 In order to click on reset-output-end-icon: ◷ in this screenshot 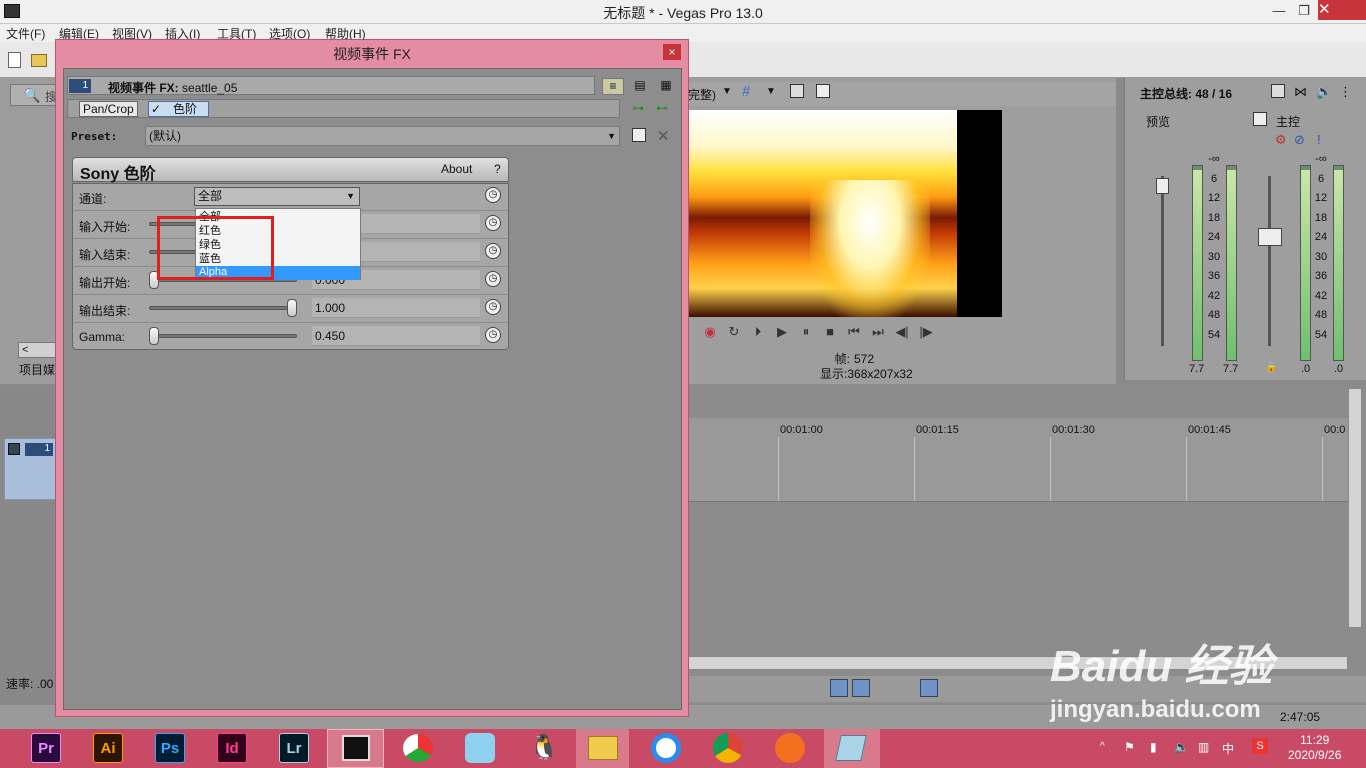, I will do `click(493, 307)`.